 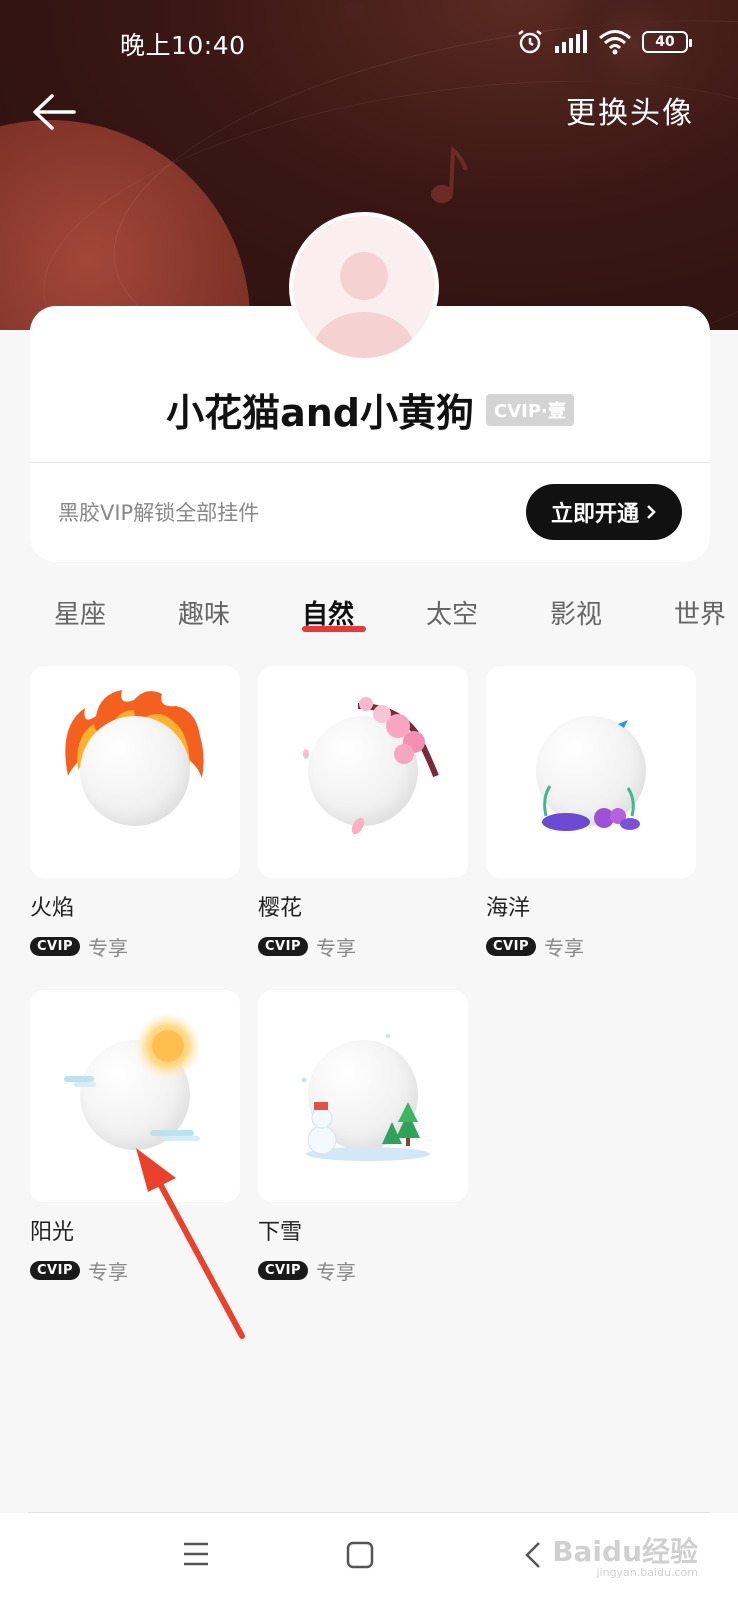 I want to click on tab-film: 影视, so click(x=576, y=612).